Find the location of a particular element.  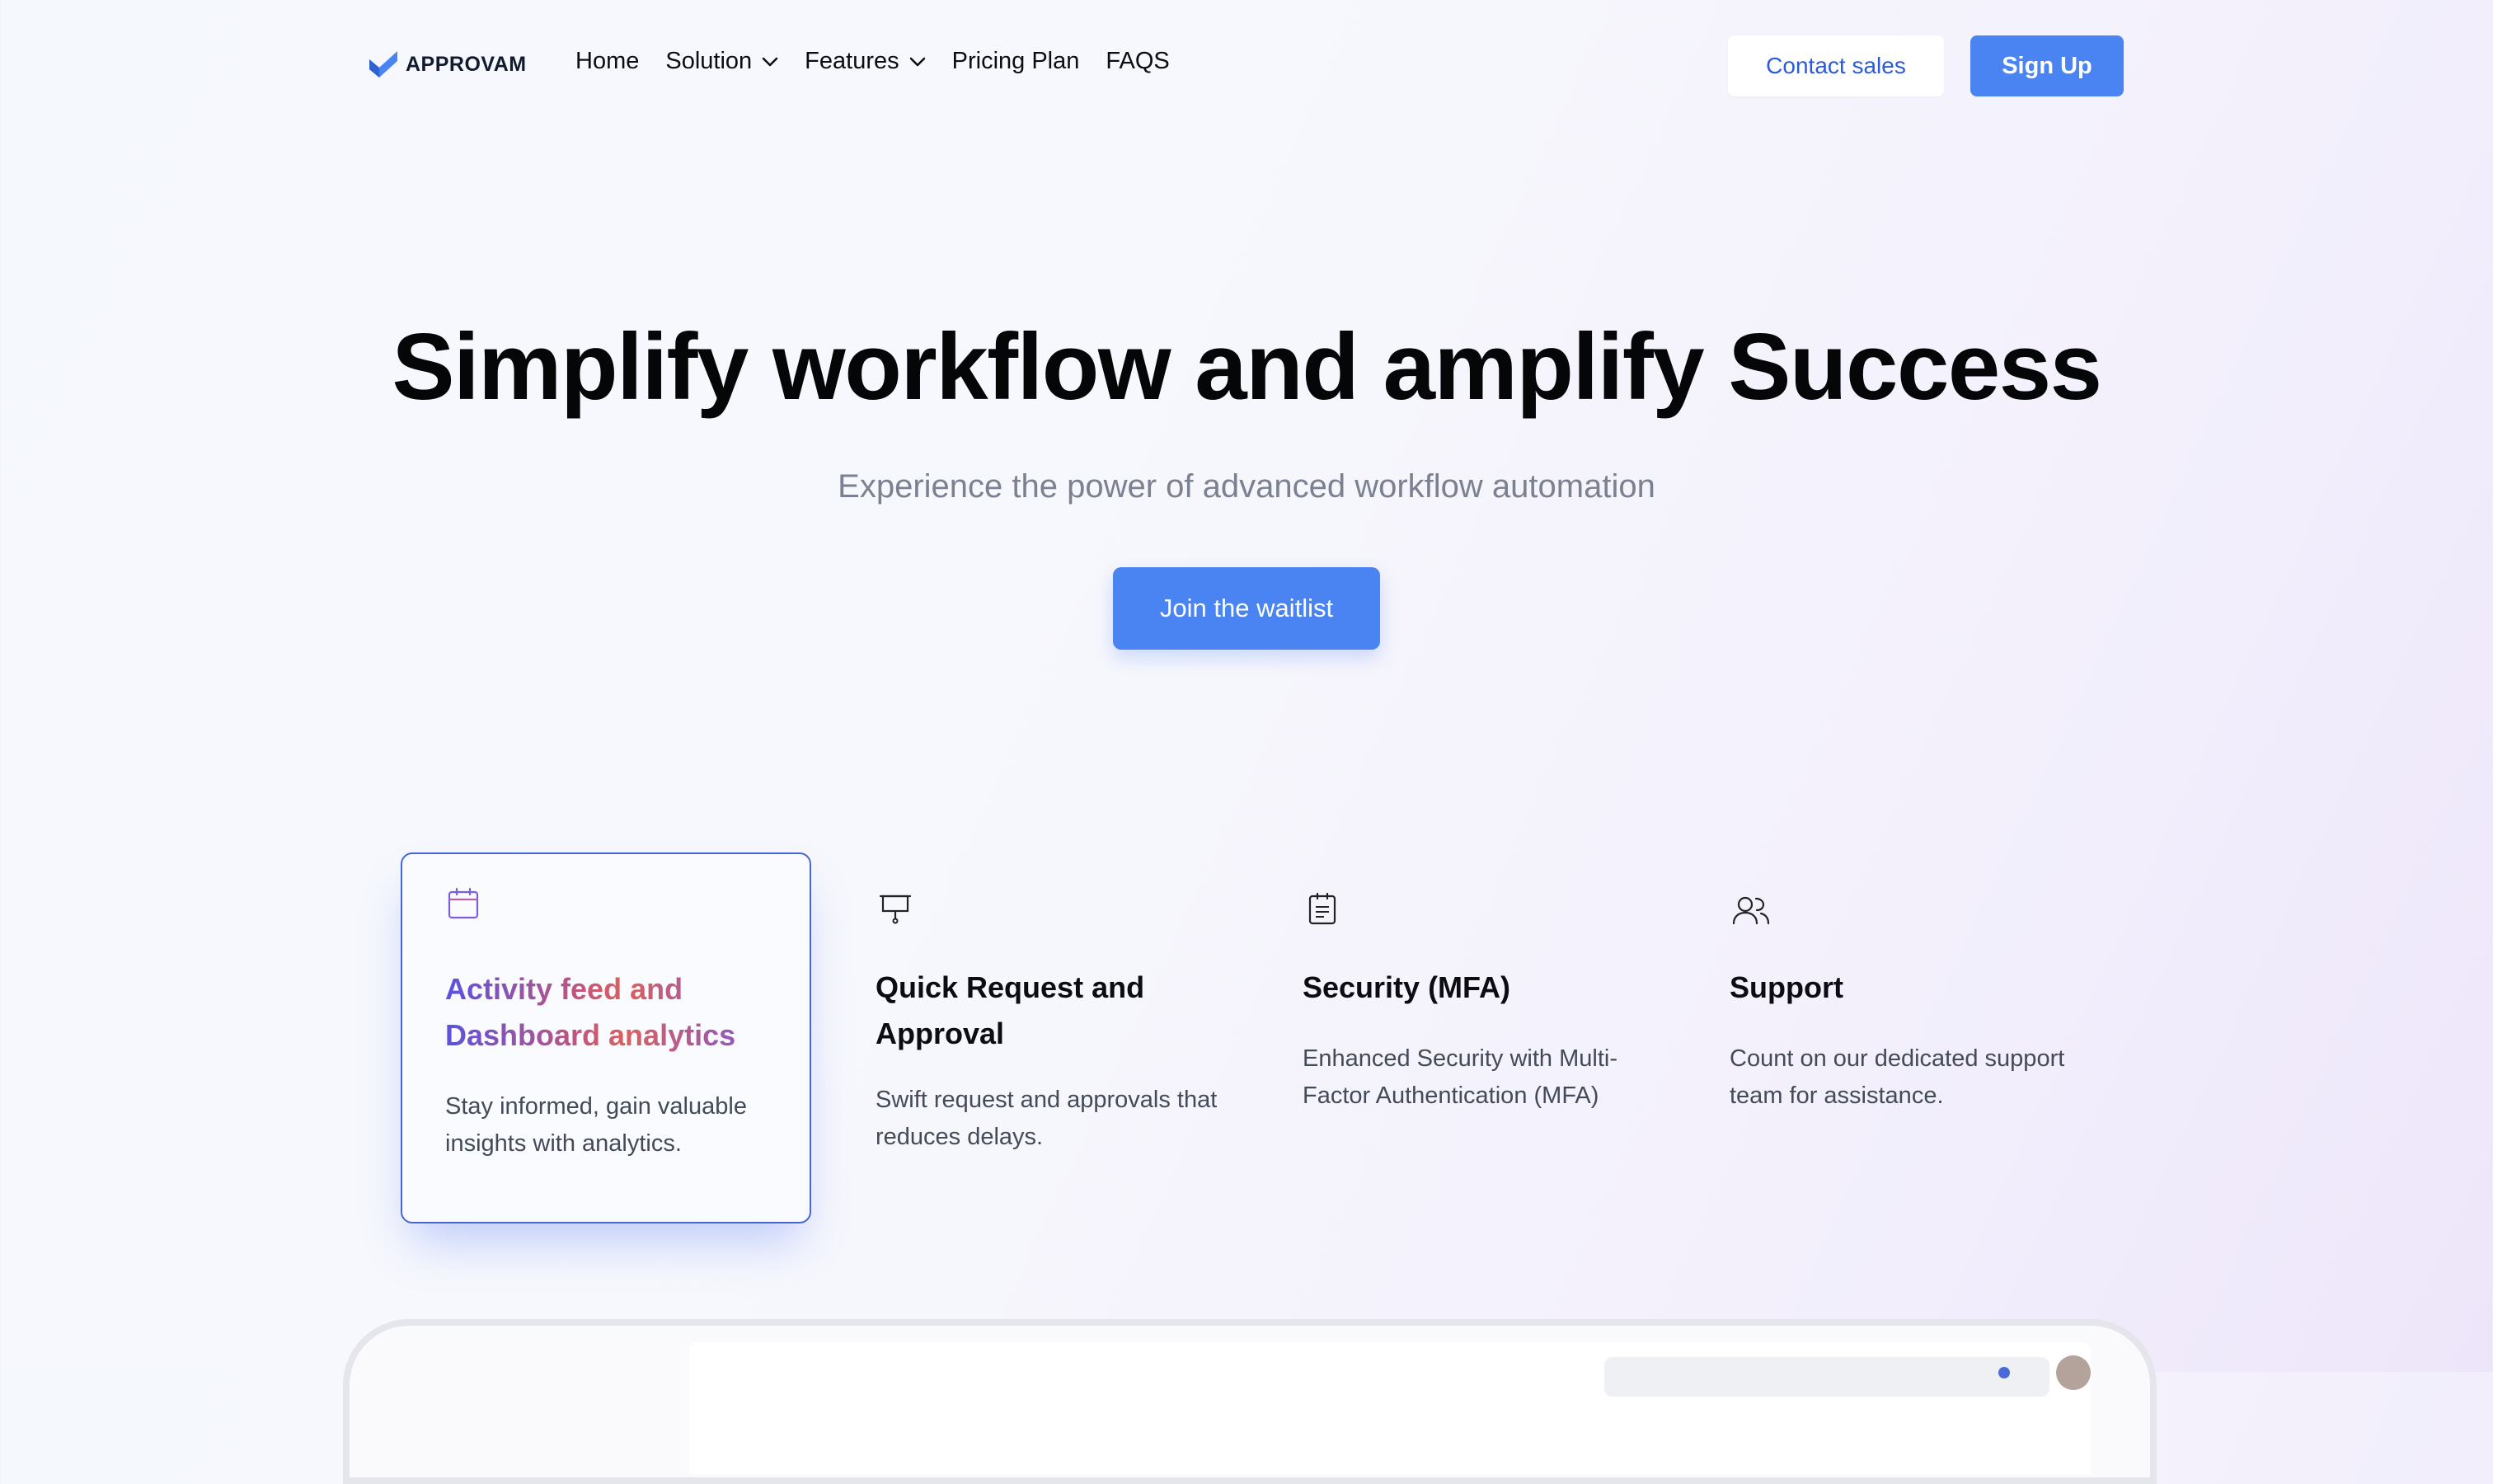

logo-check-icon is located at coordinates (383, 64).